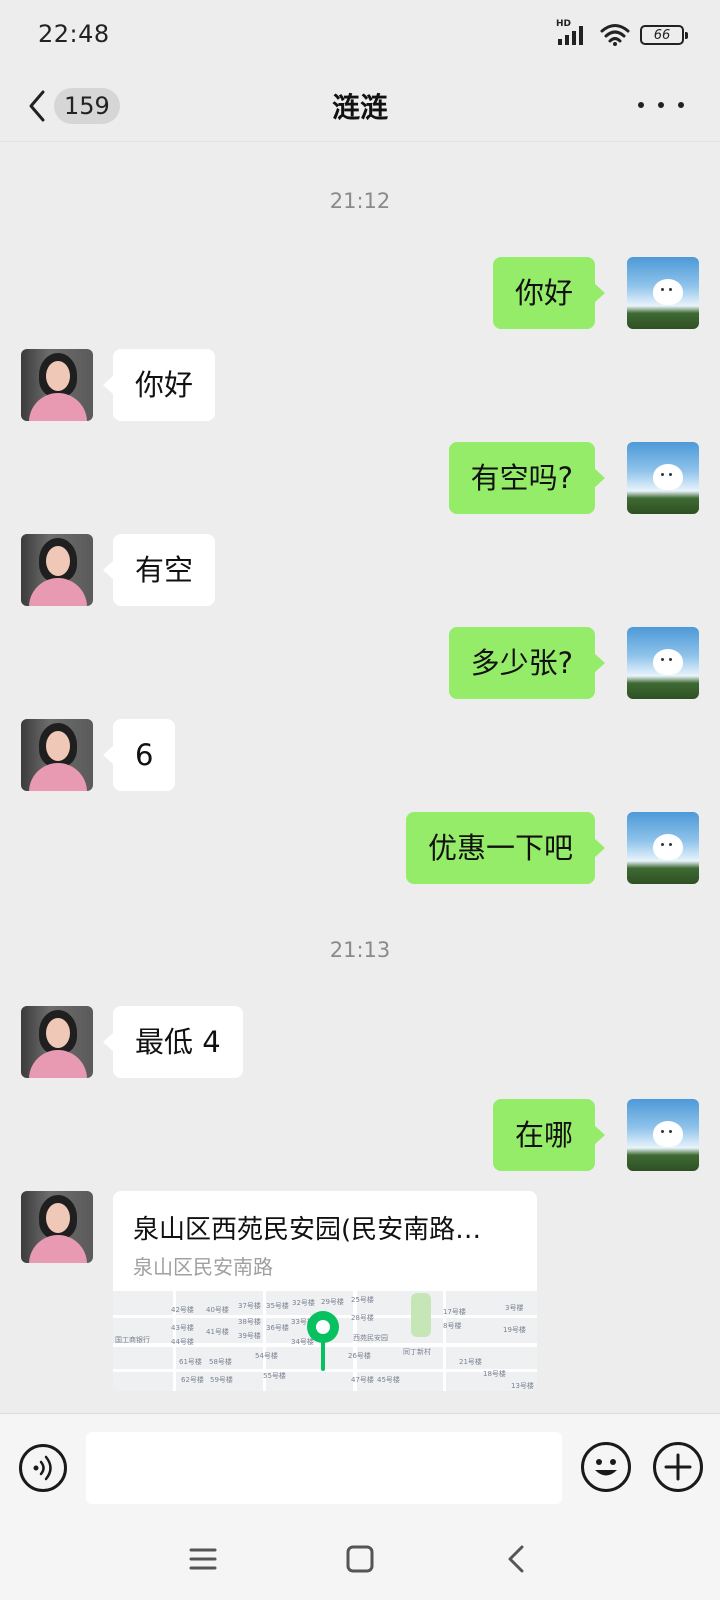  What do you see at coordinates (452, 1326) in the screenshot?
I see `map-label: 8号楼` at bounding box center [452, 1326].